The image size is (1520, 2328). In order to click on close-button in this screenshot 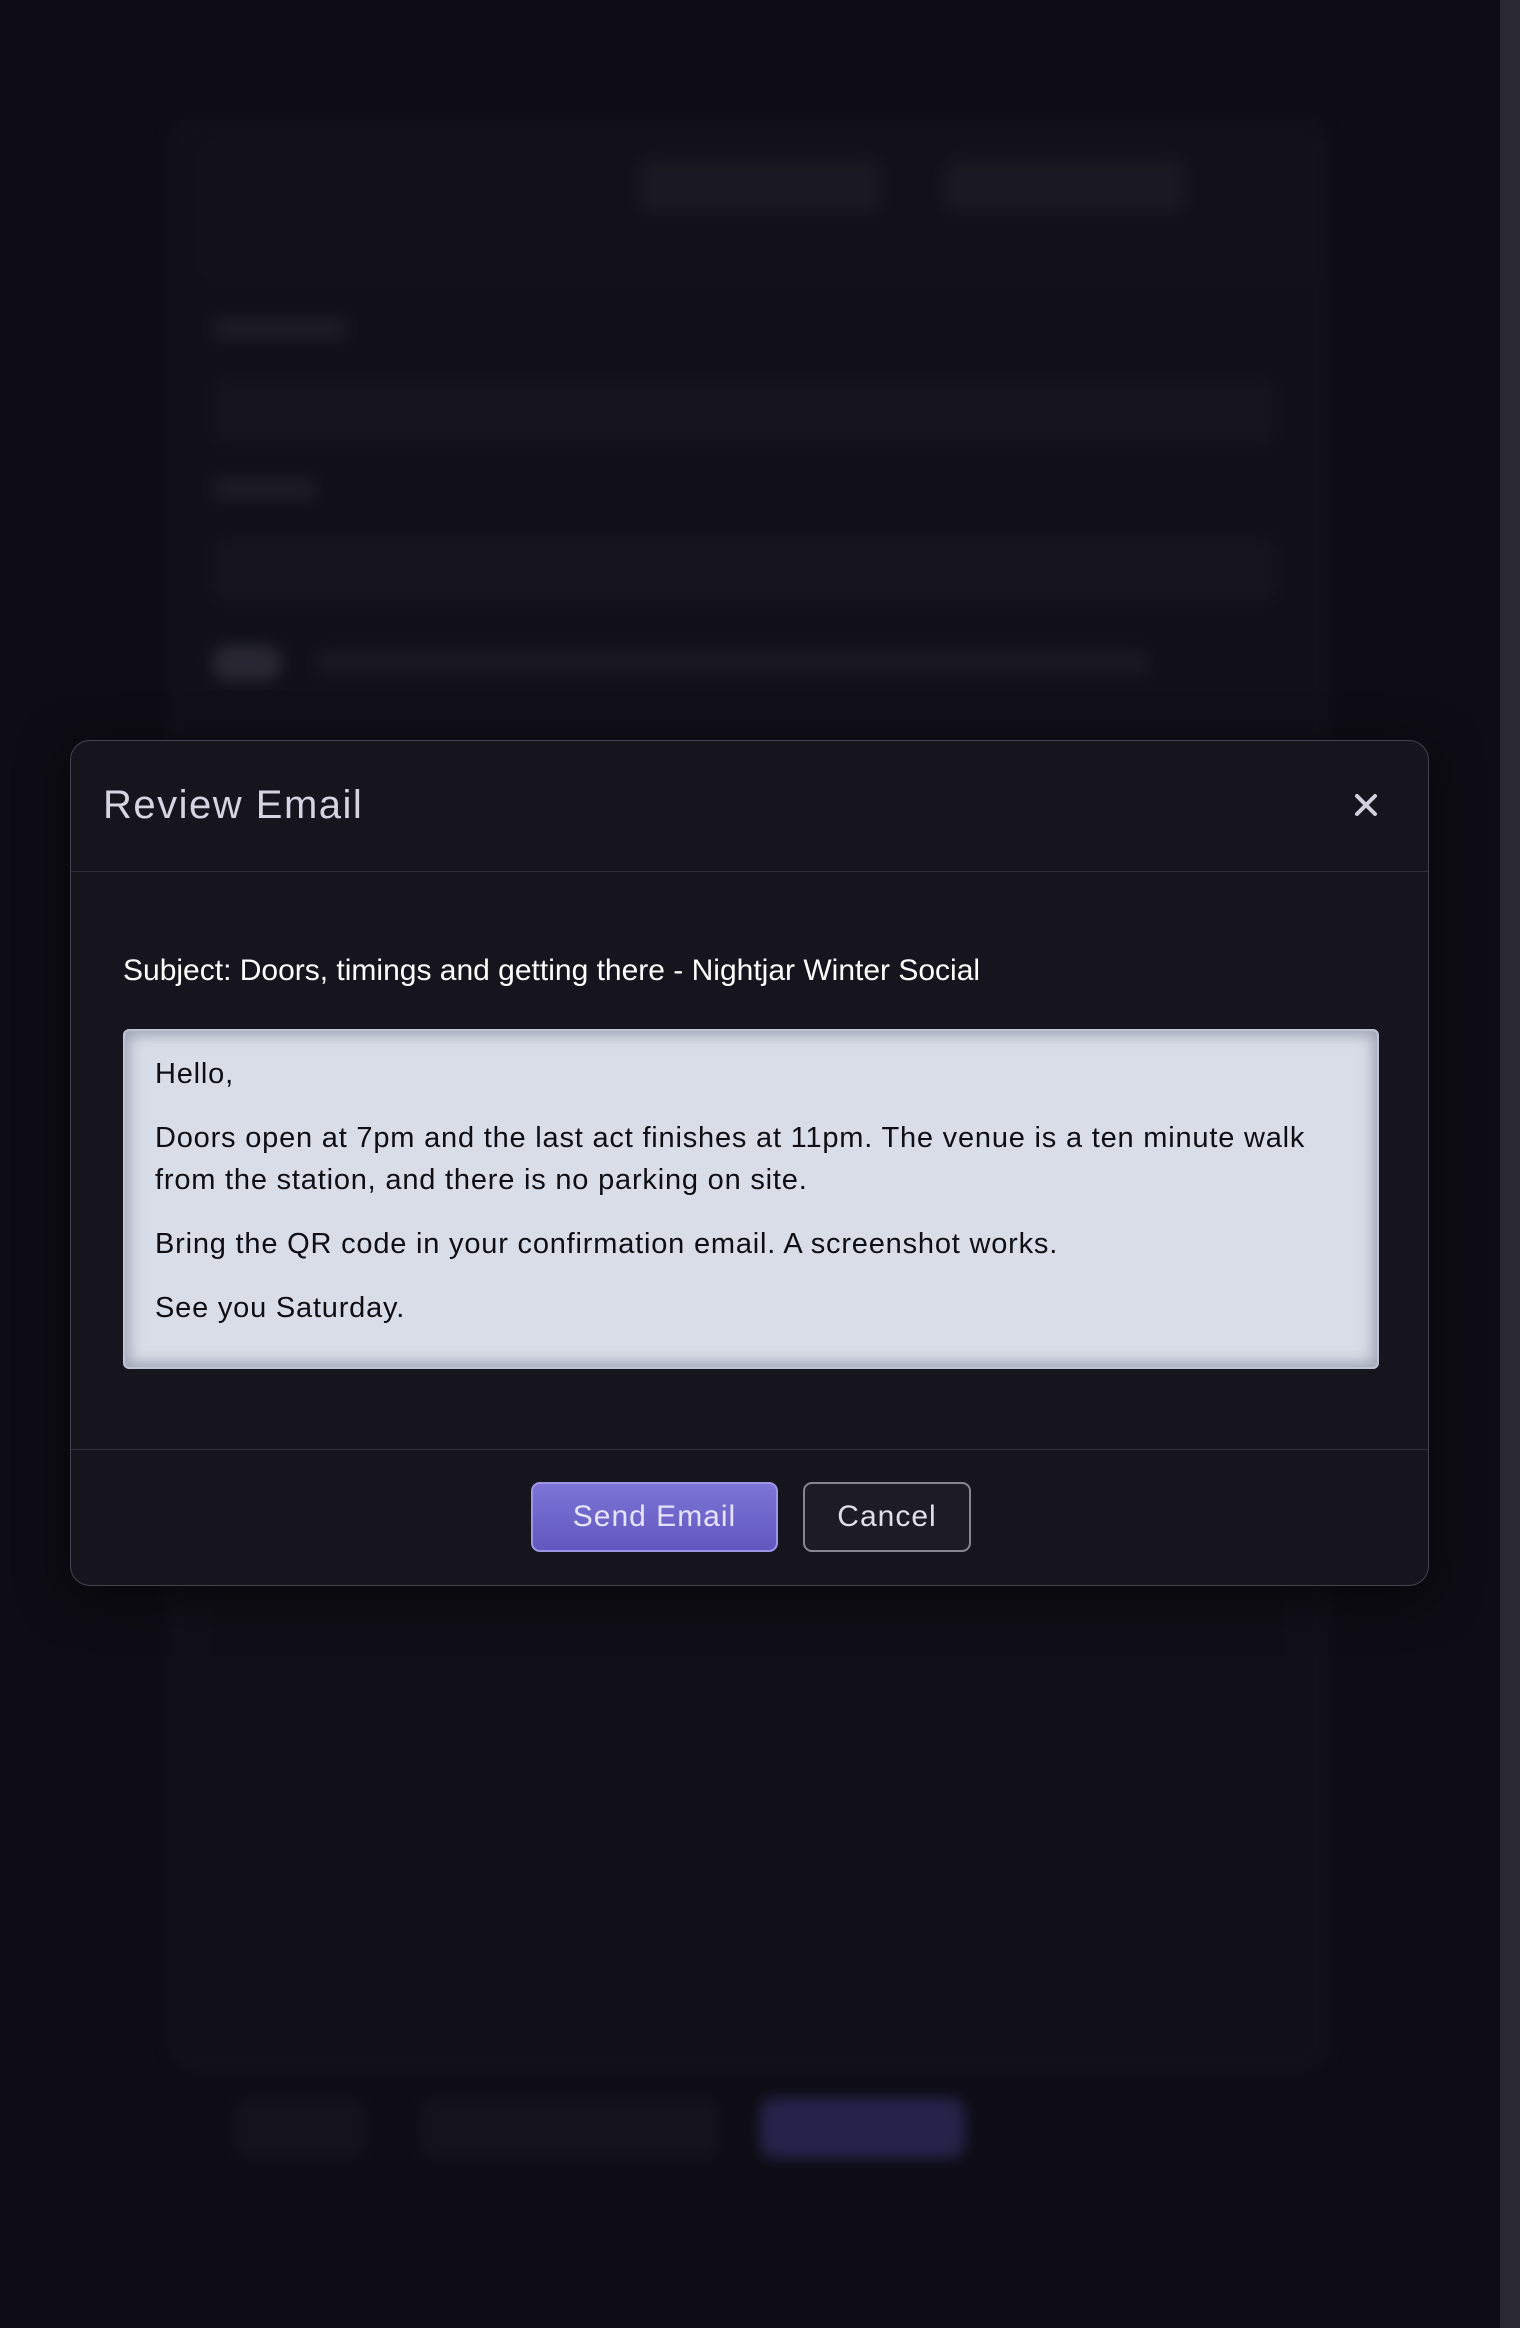, I will do `click(1366, 805)`.